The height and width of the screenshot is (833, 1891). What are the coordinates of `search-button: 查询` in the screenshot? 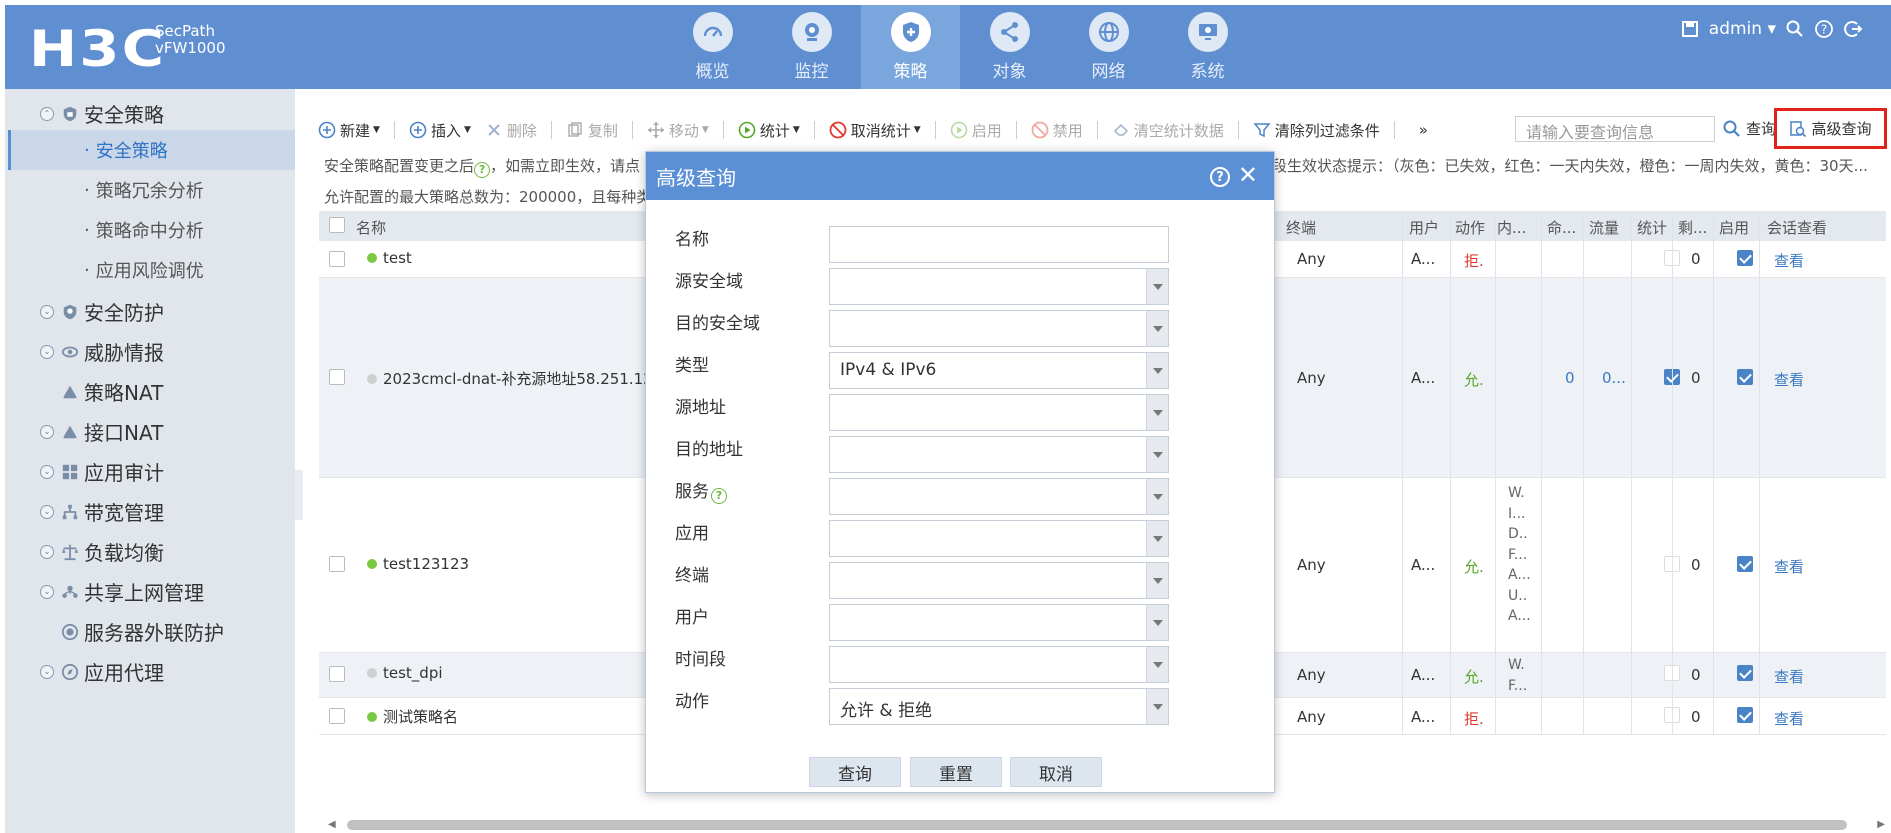 It's located at (1749, 128).